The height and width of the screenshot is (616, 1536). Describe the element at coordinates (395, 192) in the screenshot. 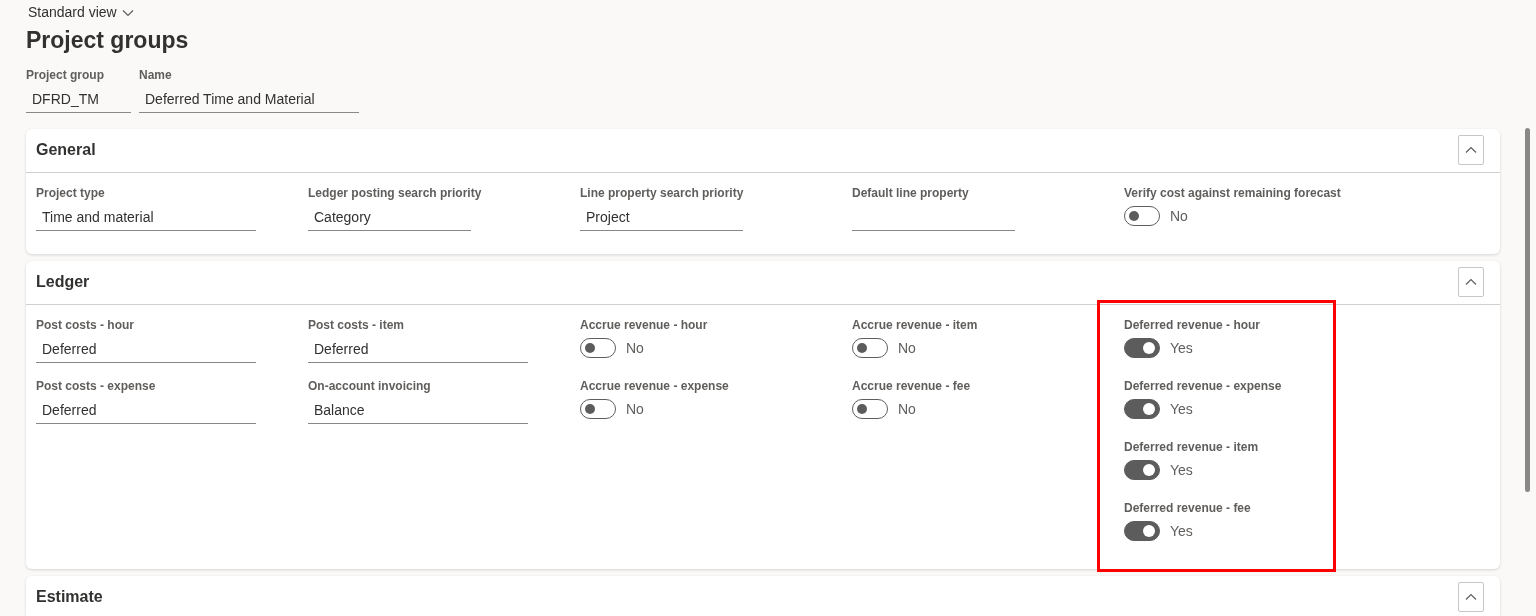

I see `field-label: Ledger posting search priority` at that location.